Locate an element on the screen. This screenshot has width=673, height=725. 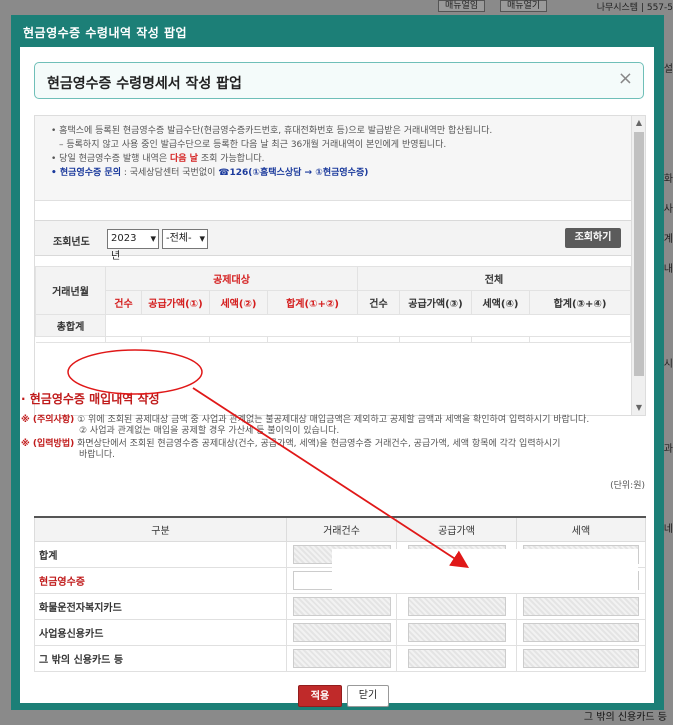
year-select: 2023년 is located at coordinates (133, 245).